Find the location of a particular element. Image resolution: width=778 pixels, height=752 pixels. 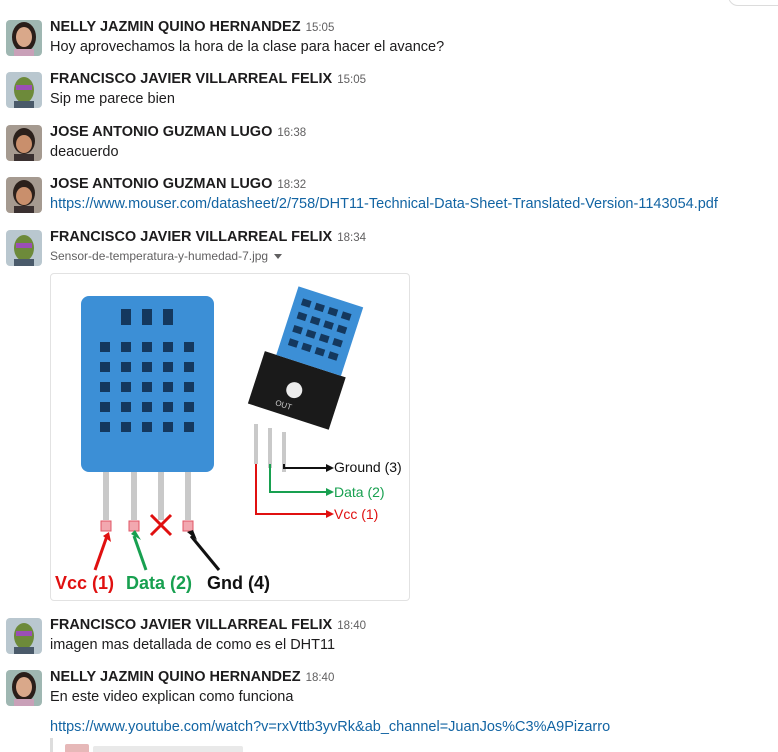

chevron-down-icon is located at coordinates (278, 257).